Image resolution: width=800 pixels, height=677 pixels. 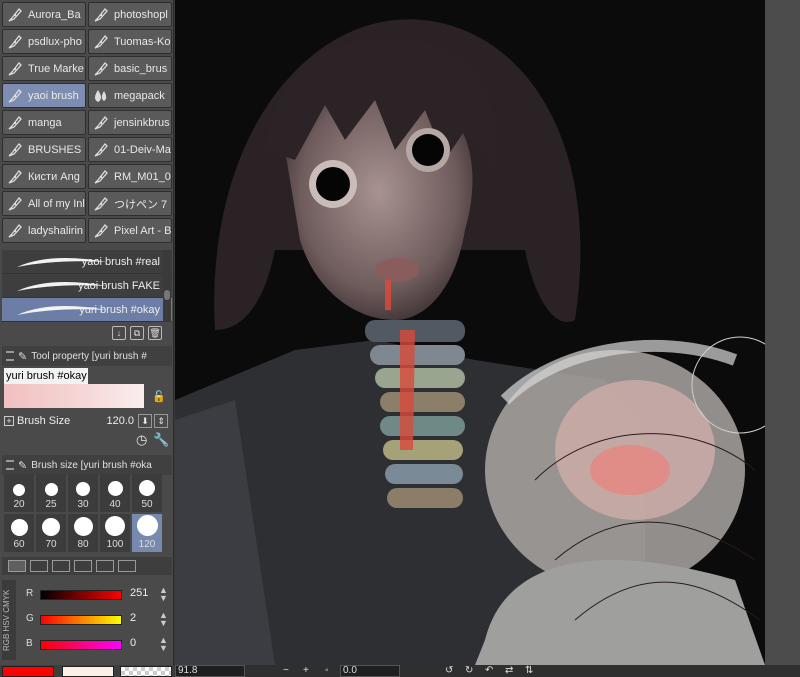 I want to click on pressure-dropdown-icon: ⬇, so click(x=145, y=421).